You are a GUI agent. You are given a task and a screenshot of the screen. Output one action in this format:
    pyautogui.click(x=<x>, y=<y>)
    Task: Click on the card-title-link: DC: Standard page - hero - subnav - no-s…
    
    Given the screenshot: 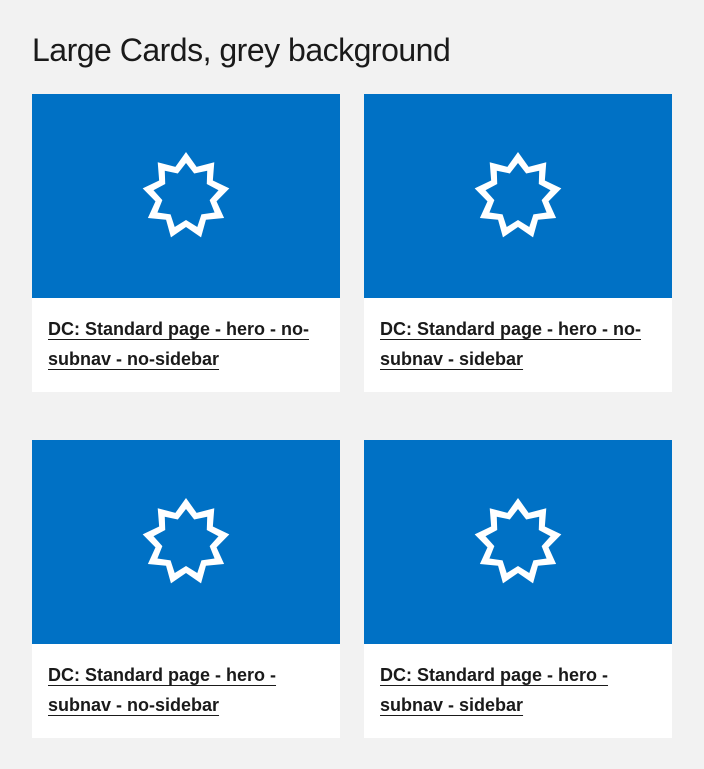 What is the action you would take?
    pyautogui.click(x=162, y=690)
    